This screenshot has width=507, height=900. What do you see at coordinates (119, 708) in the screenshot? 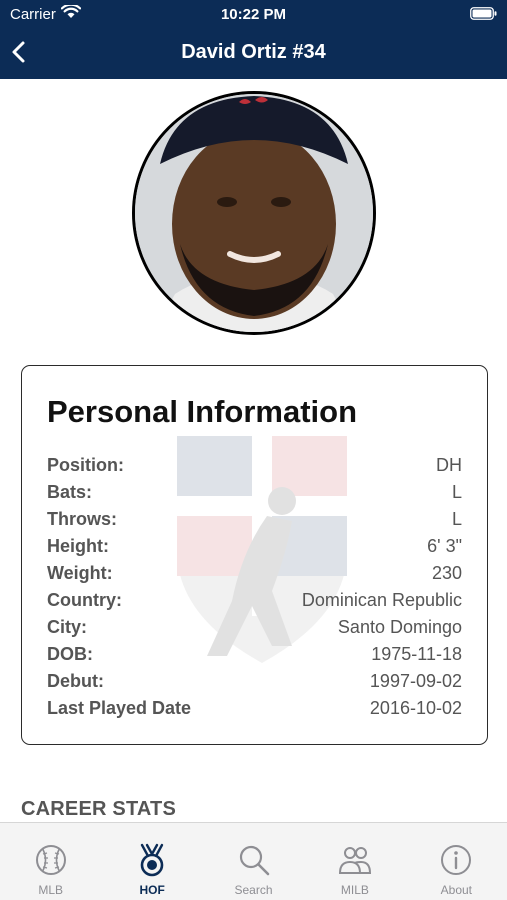
I see `info-label: Last Played Date` at bounding box center [119, 708].